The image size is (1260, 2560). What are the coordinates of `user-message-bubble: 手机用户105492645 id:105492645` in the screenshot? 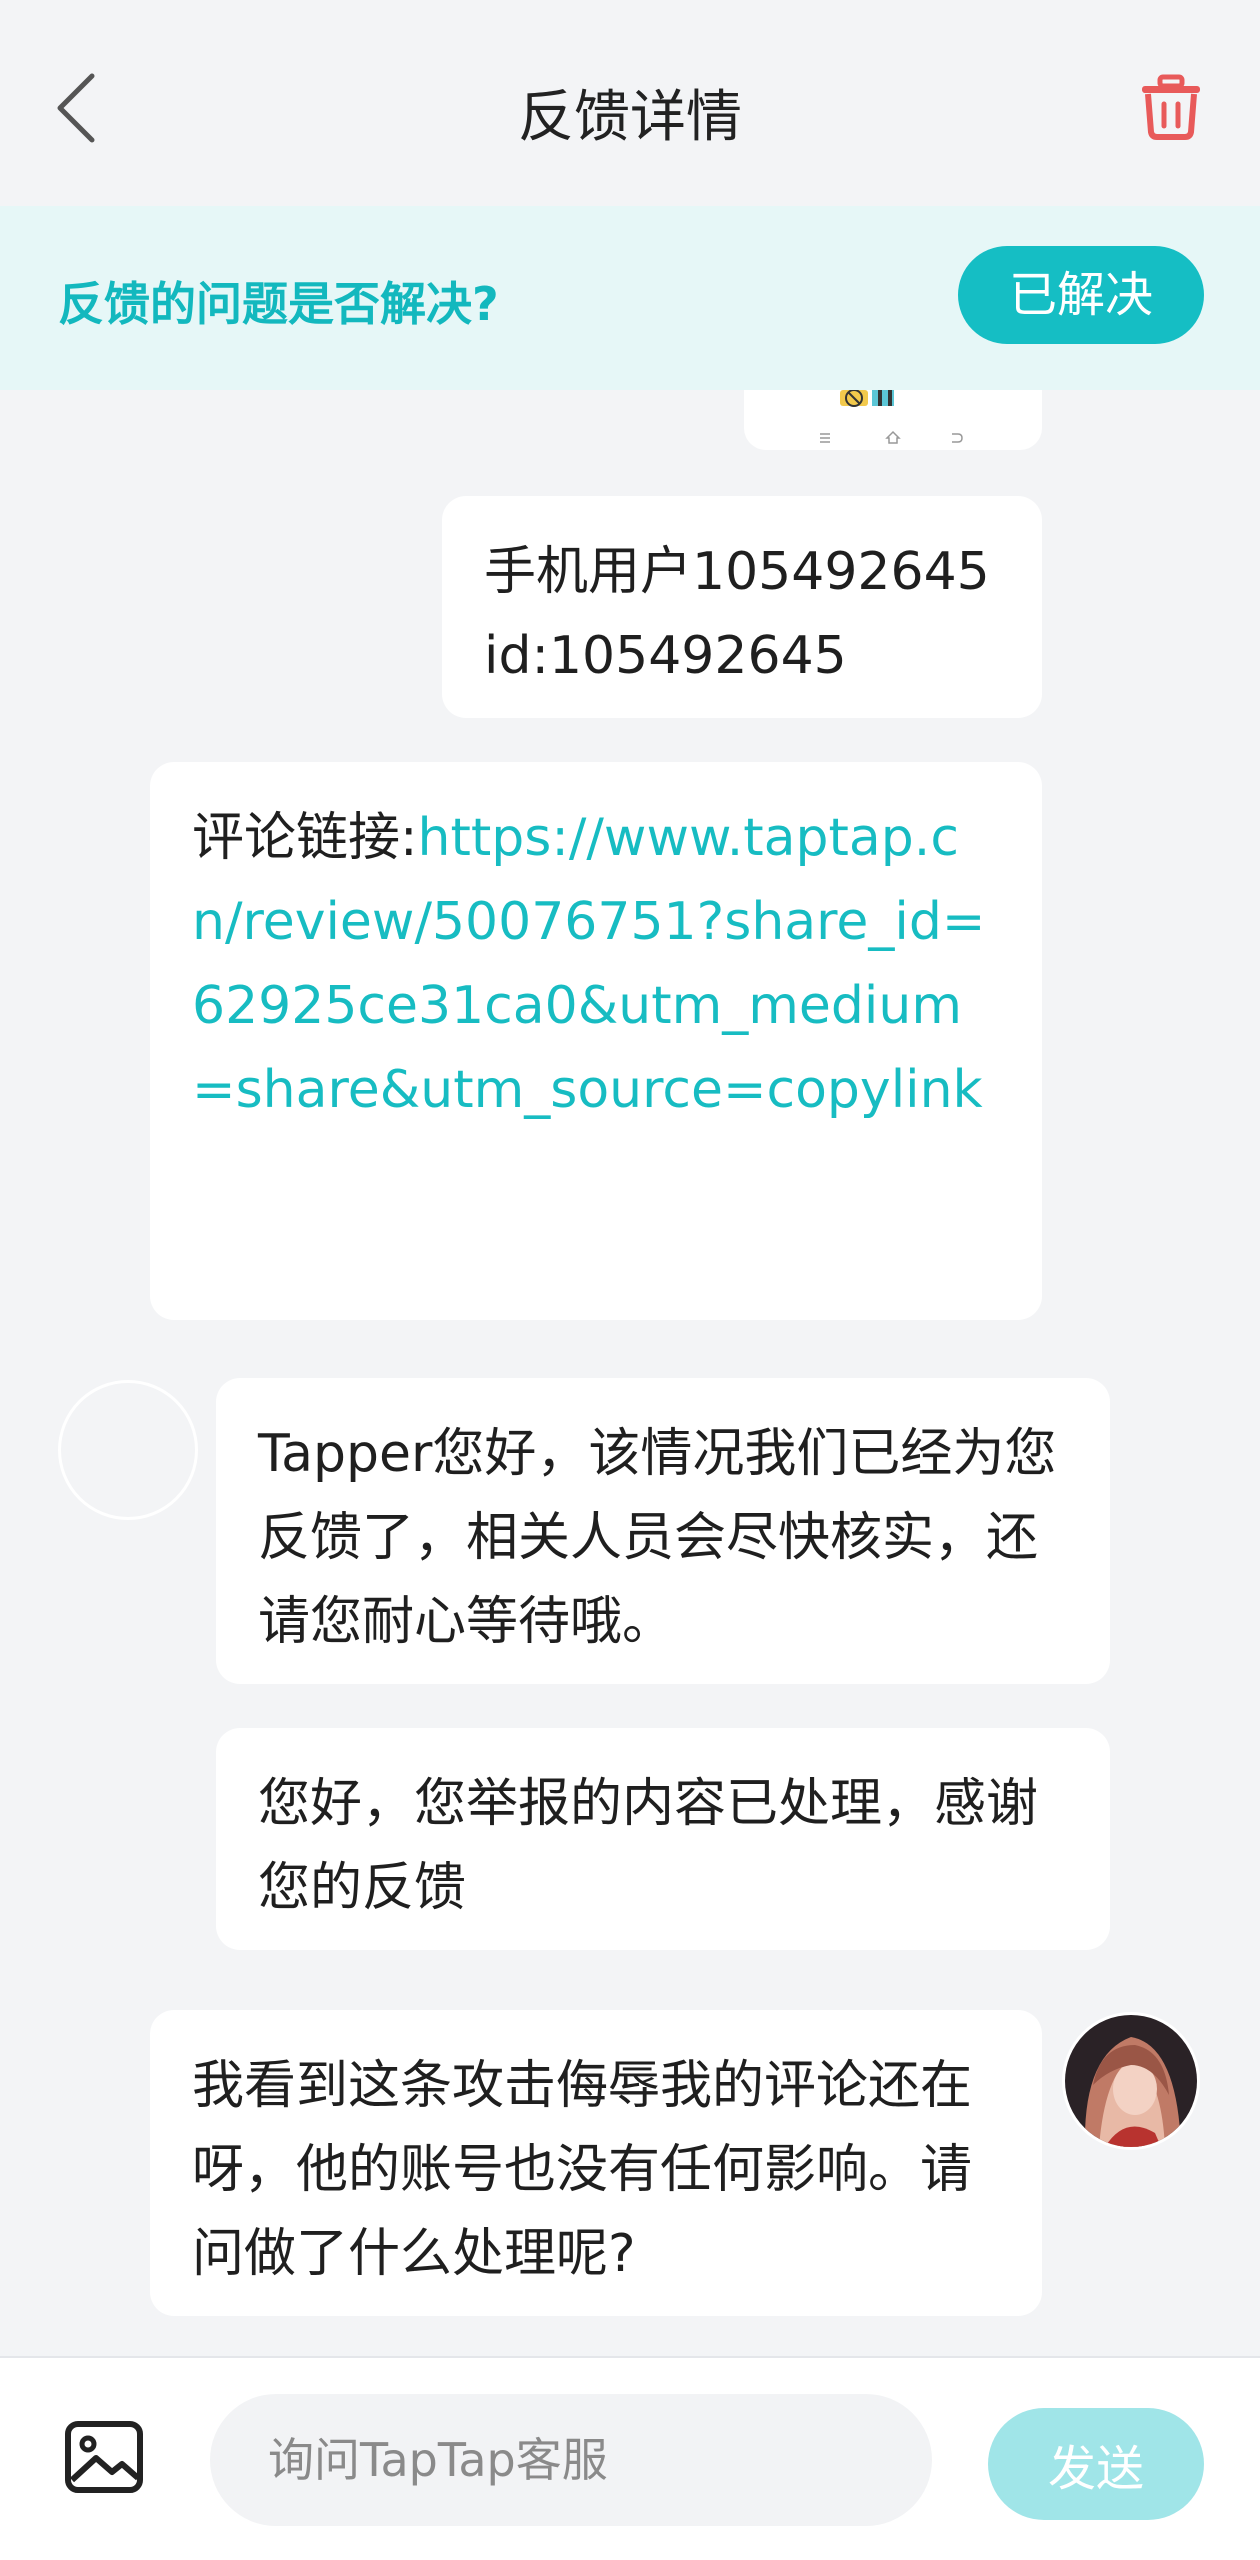 It's located at (742, 607).